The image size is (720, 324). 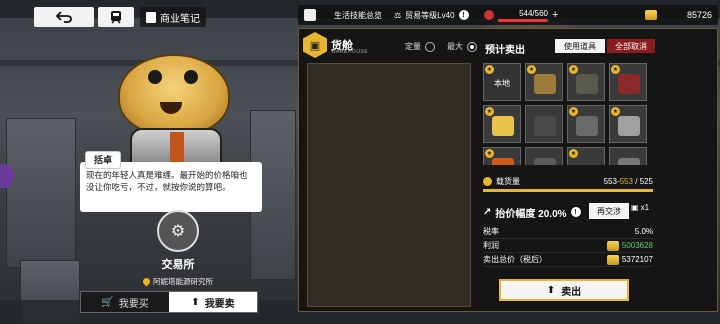 What do you see at coordinates (358, 15) in the screenshot?
I see `life-skills-label: 生活技能总览` at bounding box center [358, 15].